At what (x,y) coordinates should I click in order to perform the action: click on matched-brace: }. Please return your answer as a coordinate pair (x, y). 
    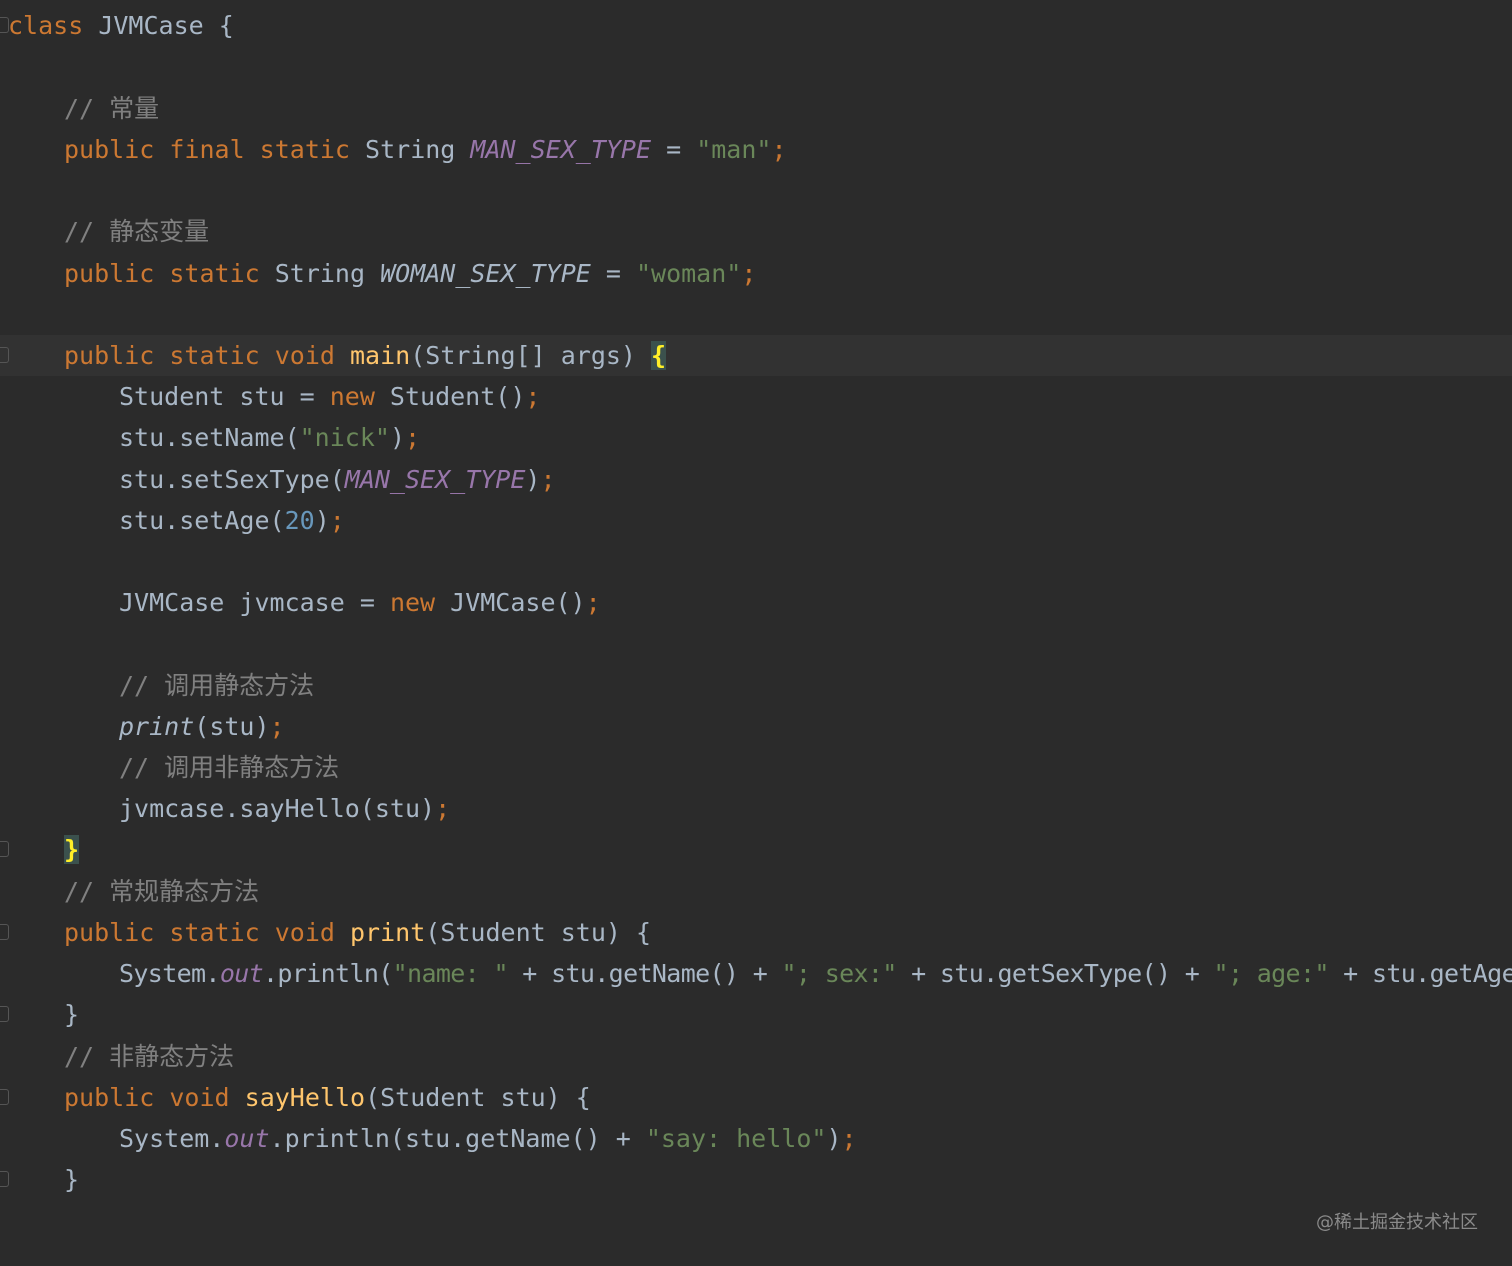
    Looking at the image, I should click on (72, 849).